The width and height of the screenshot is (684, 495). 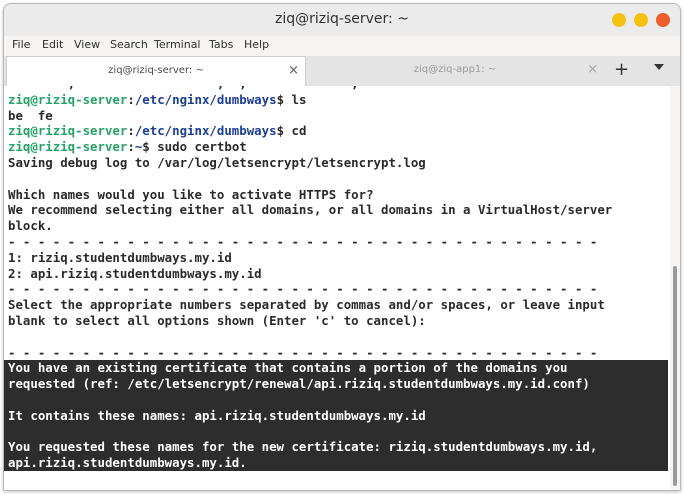 I want to click on scrollbar, so click(x=675, y=288).